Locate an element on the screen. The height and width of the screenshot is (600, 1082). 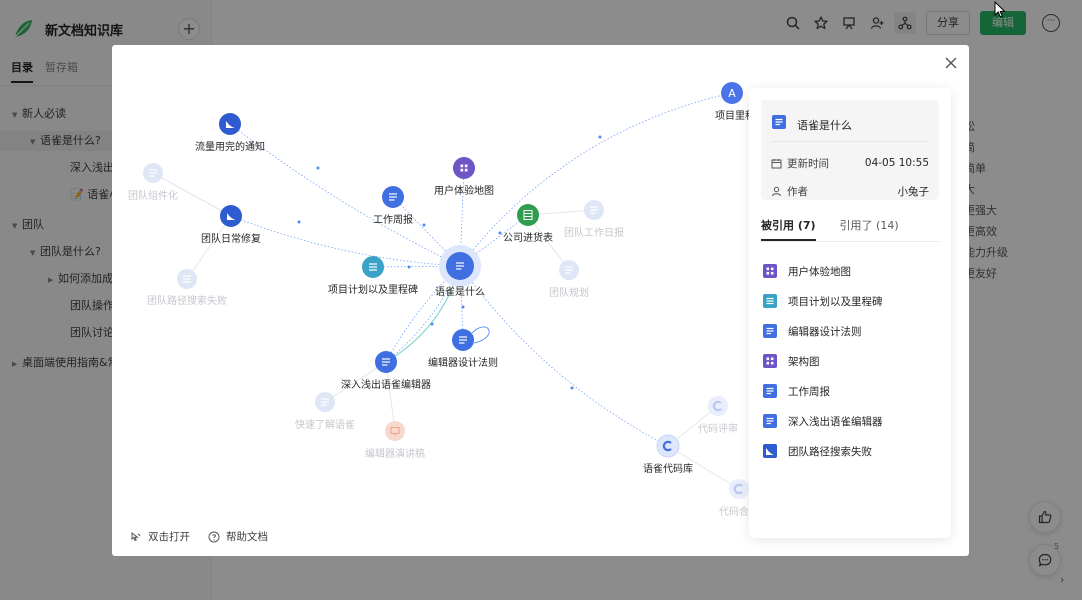
graph-node-review is located at coordinates (718, 406).